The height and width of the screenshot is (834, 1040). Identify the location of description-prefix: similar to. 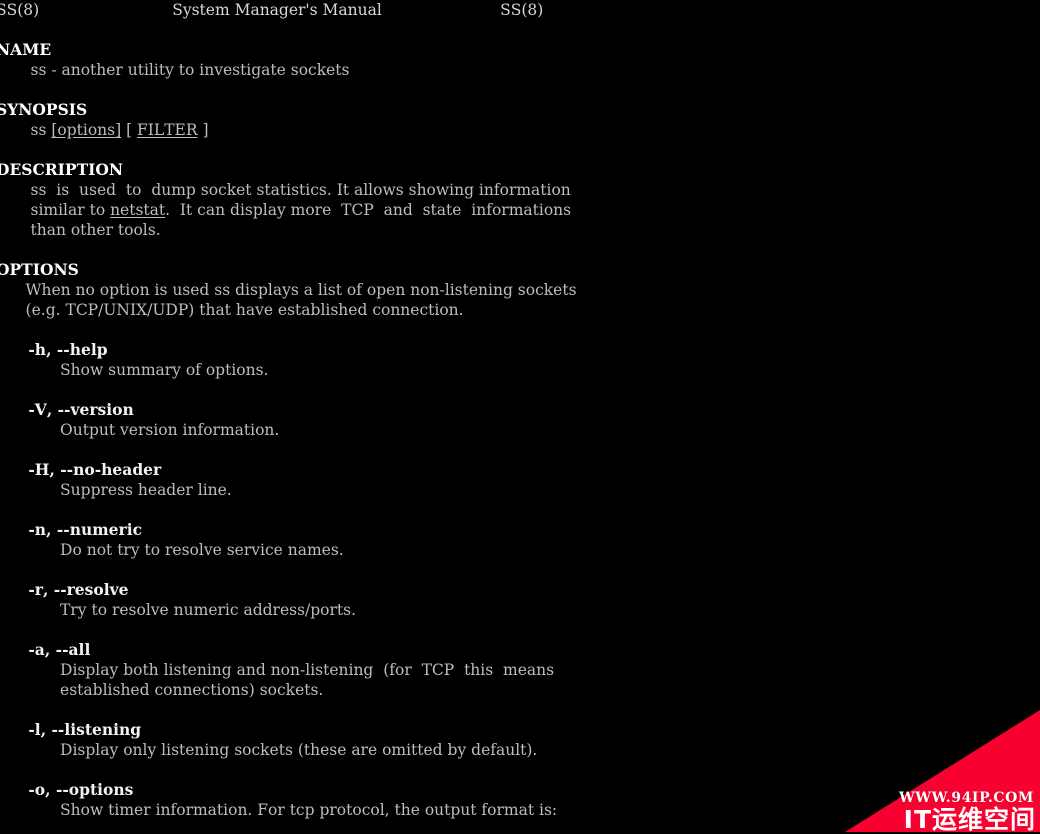
(55, 210).